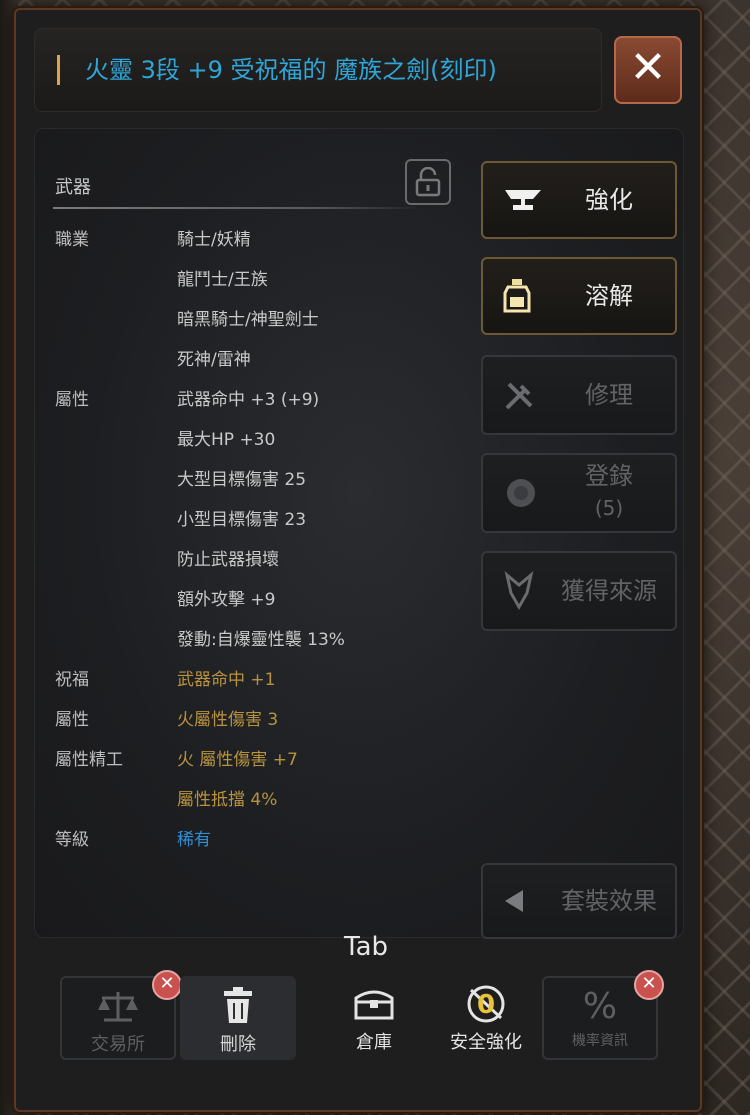 The height and width of the screenshot is (1115, 750). I want to click on repair-button: 修理, so click(579, 395).